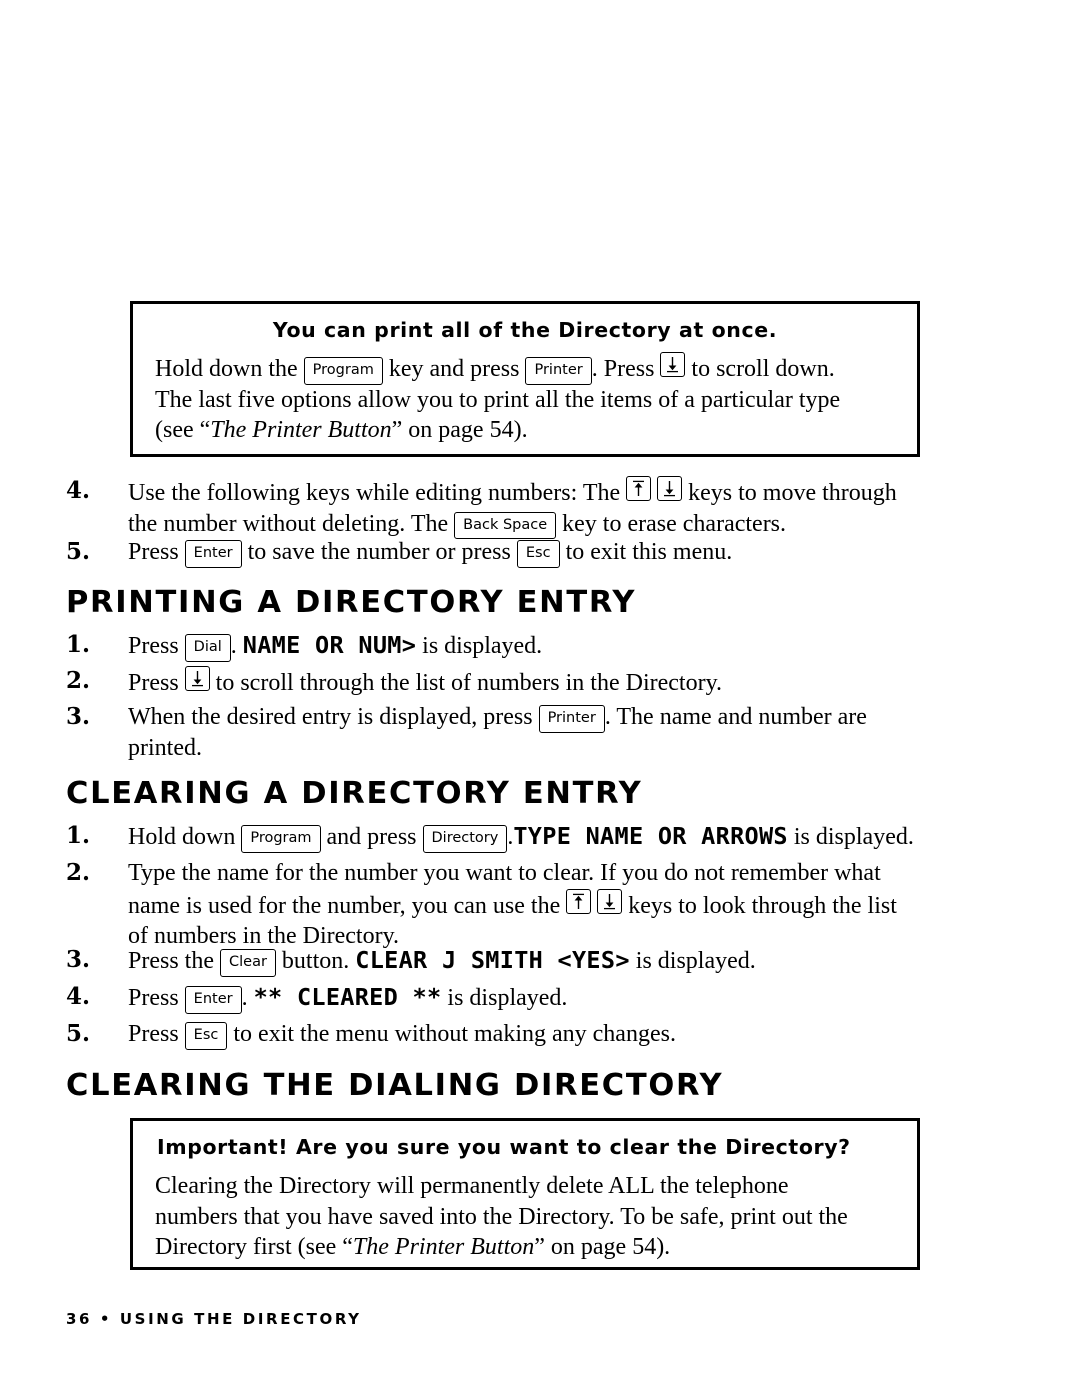  Describe the element at coordinates (248, 963) in the screenshot. I see `key-clear: Clear` at that location.